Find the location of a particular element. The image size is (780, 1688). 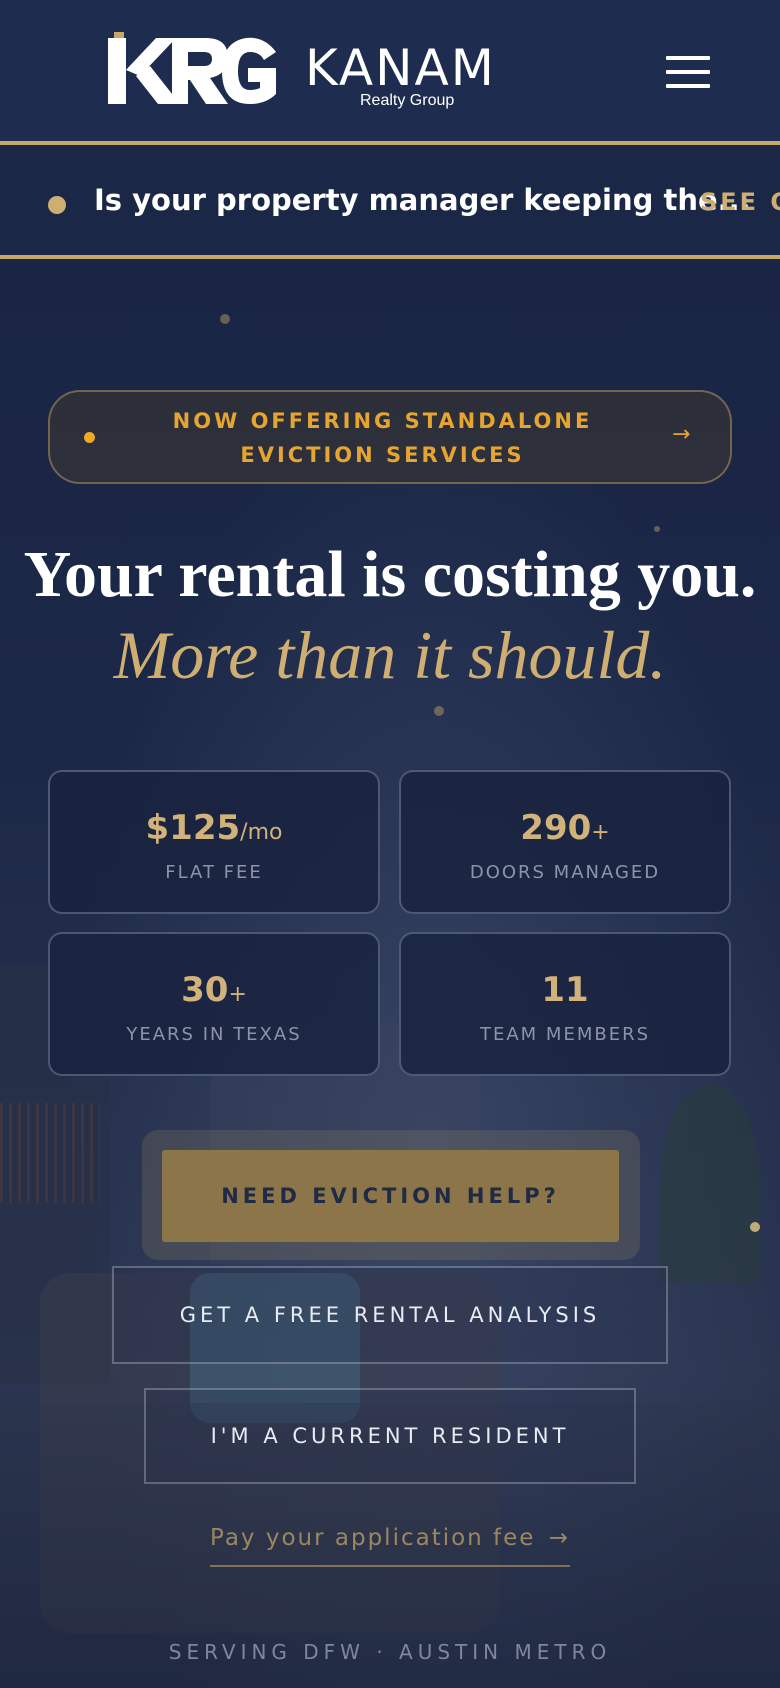

stat-number: 290 is located at coordinates (556, 828).